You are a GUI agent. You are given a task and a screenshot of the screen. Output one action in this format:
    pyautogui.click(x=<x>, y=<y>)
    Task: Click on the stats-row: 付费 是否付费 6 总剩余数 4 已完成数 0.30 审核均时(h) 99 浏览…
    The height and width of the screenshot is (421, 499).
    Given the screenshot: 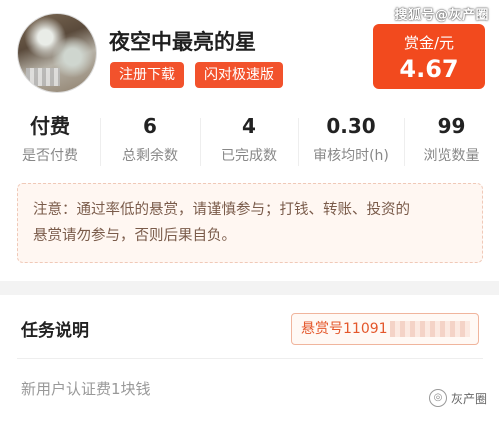 What is the action you would take?
    pyautogui.click(x=249, y=142)
    